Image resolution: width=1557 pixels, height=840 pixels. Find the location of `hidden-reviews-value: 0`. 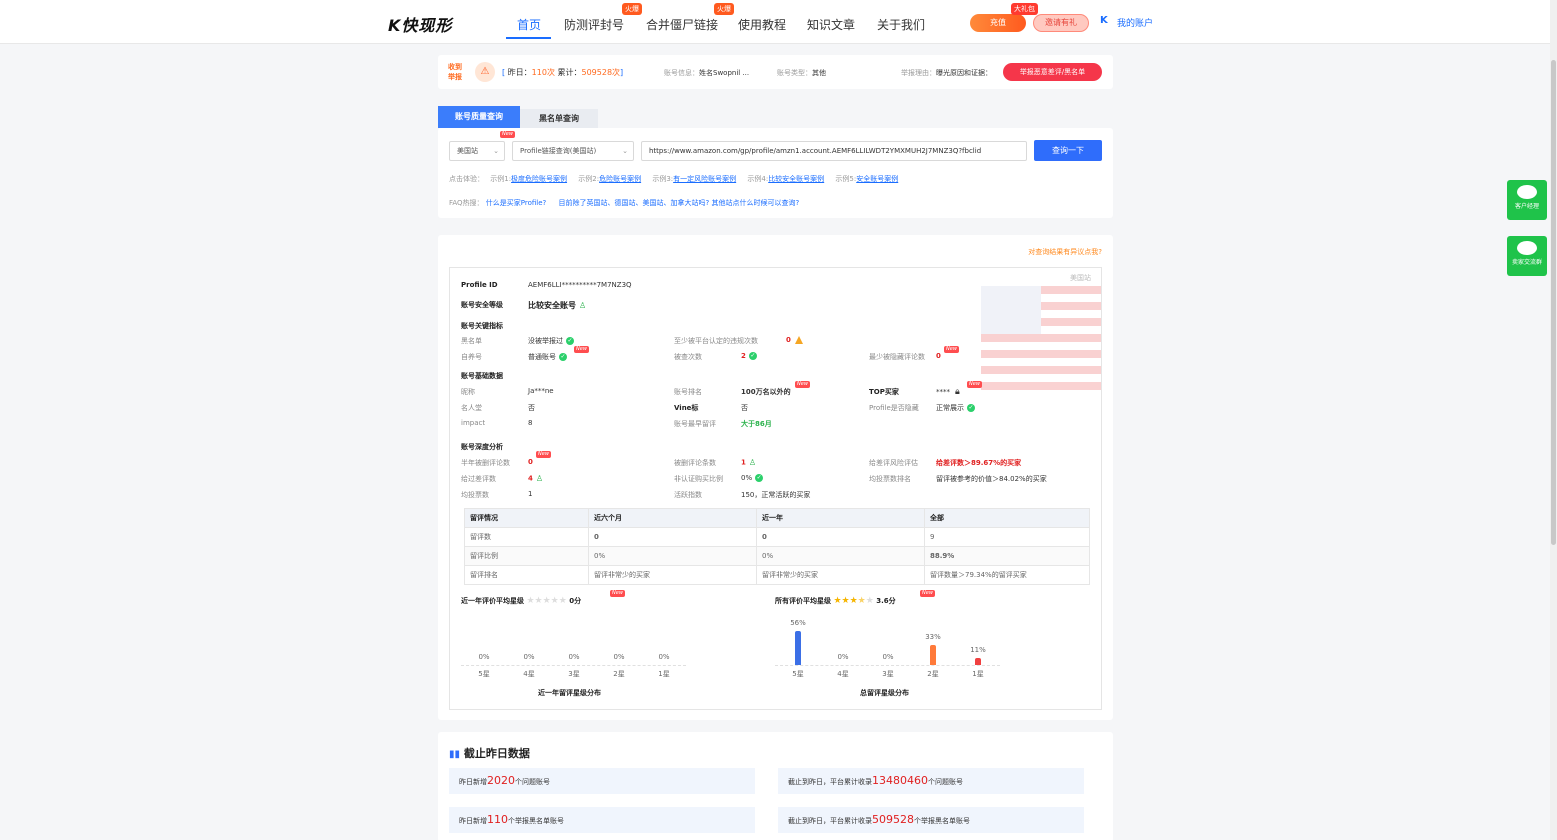

hidden-reviews-value: 0 is located at coordinates (938, 356).